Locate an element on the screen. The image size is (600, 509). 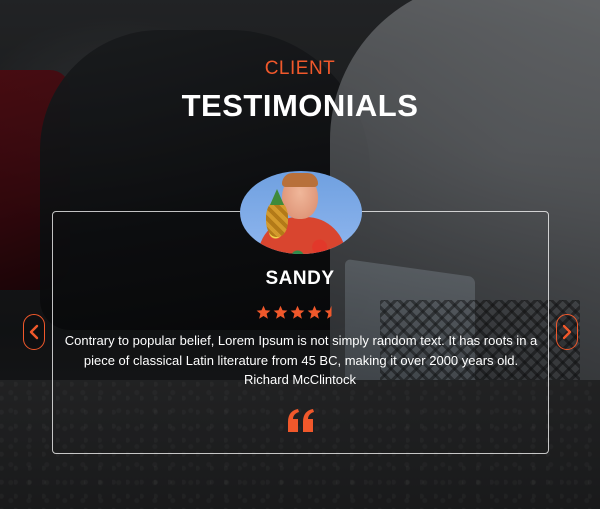
chevron-left-icon is located at coordinates (34, 332).